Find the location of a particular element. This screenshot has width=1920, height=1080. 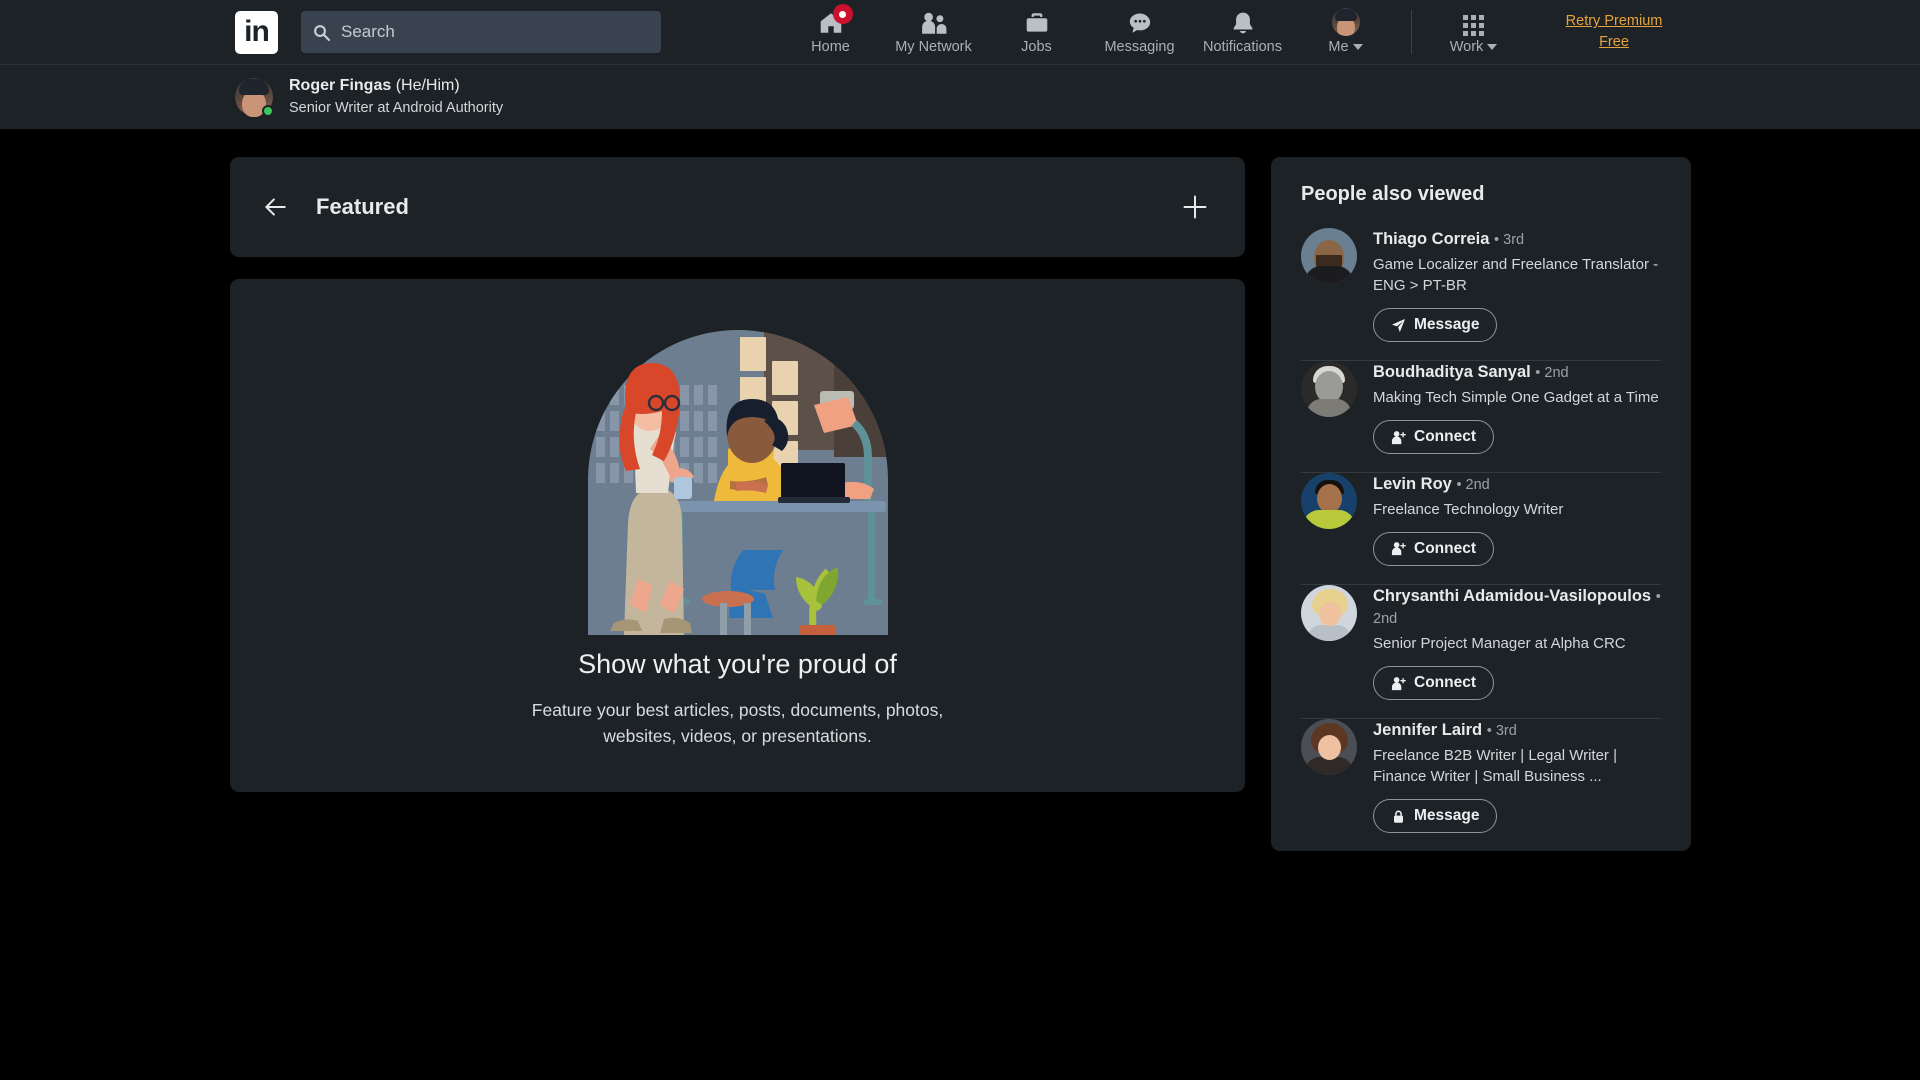

lock-icon is located at coordinates (1398, 816).